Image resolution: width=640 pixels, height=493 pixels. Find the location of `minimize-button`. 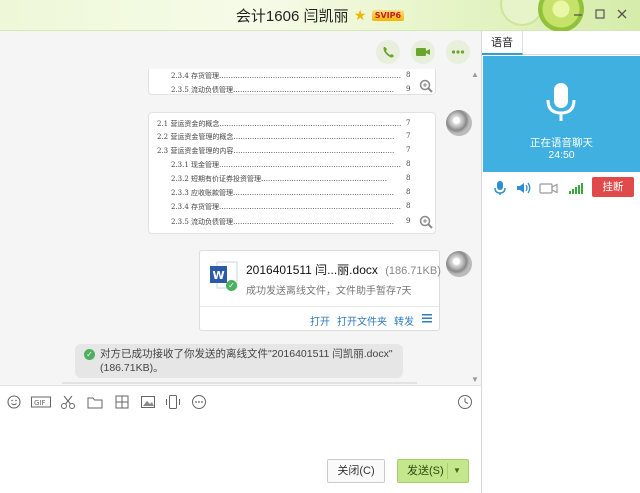

minimize-button is located at coordinates (578, 14).